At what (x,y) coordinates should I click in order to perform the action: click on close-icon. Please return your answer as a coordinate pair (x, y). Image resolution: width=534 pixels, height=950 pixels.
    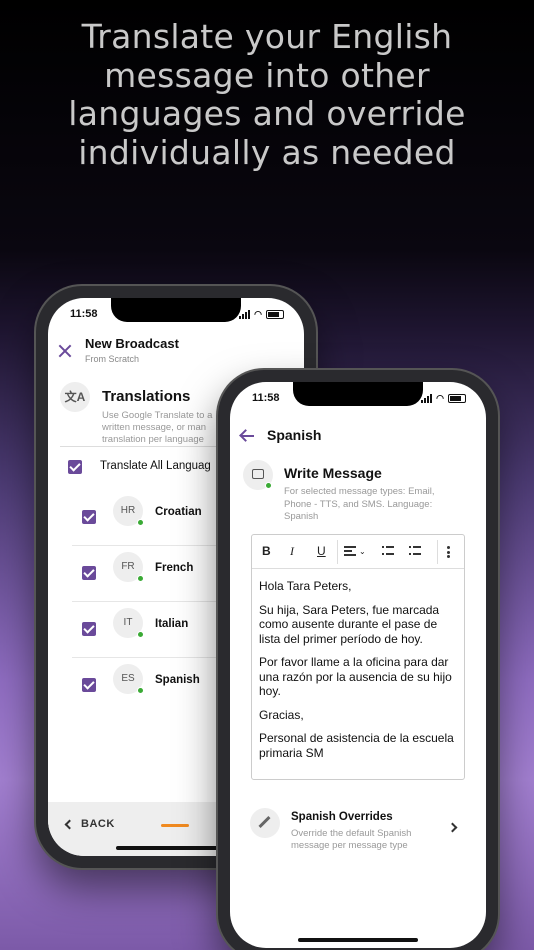
    Looking at the image, I should click on (65, 351).